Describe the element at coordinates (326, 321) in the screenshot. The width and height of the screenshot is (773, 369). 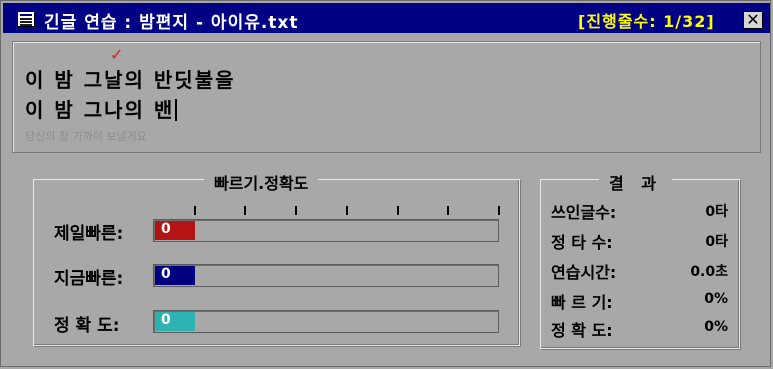
I see `accuracy-gauge: 0` at that location.